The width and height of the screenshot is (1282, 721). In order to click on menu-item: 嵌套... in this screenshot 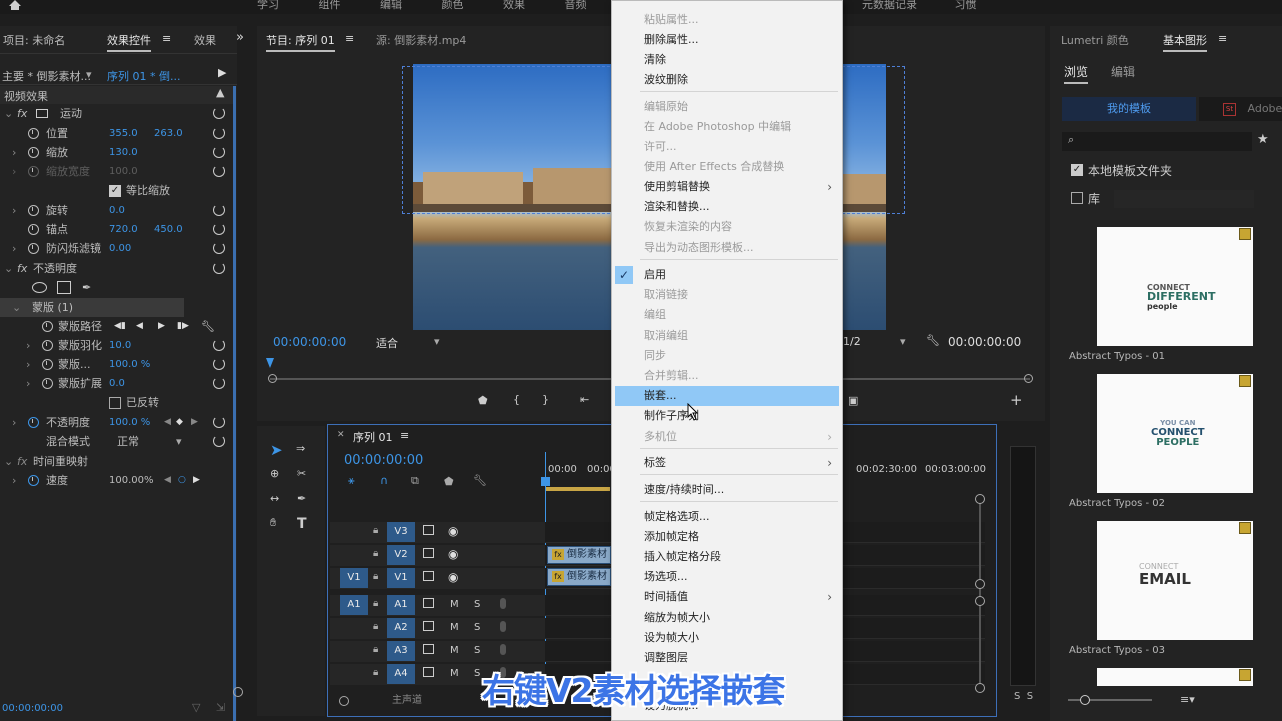, I will do `click(727, 396)`.